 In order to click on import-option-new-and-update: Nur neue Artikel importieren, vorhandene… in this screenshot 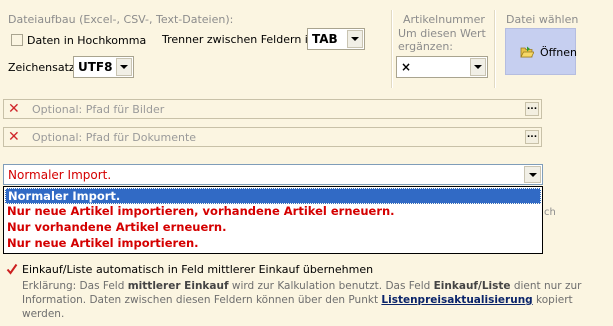, I will do `click(273, 212)`.